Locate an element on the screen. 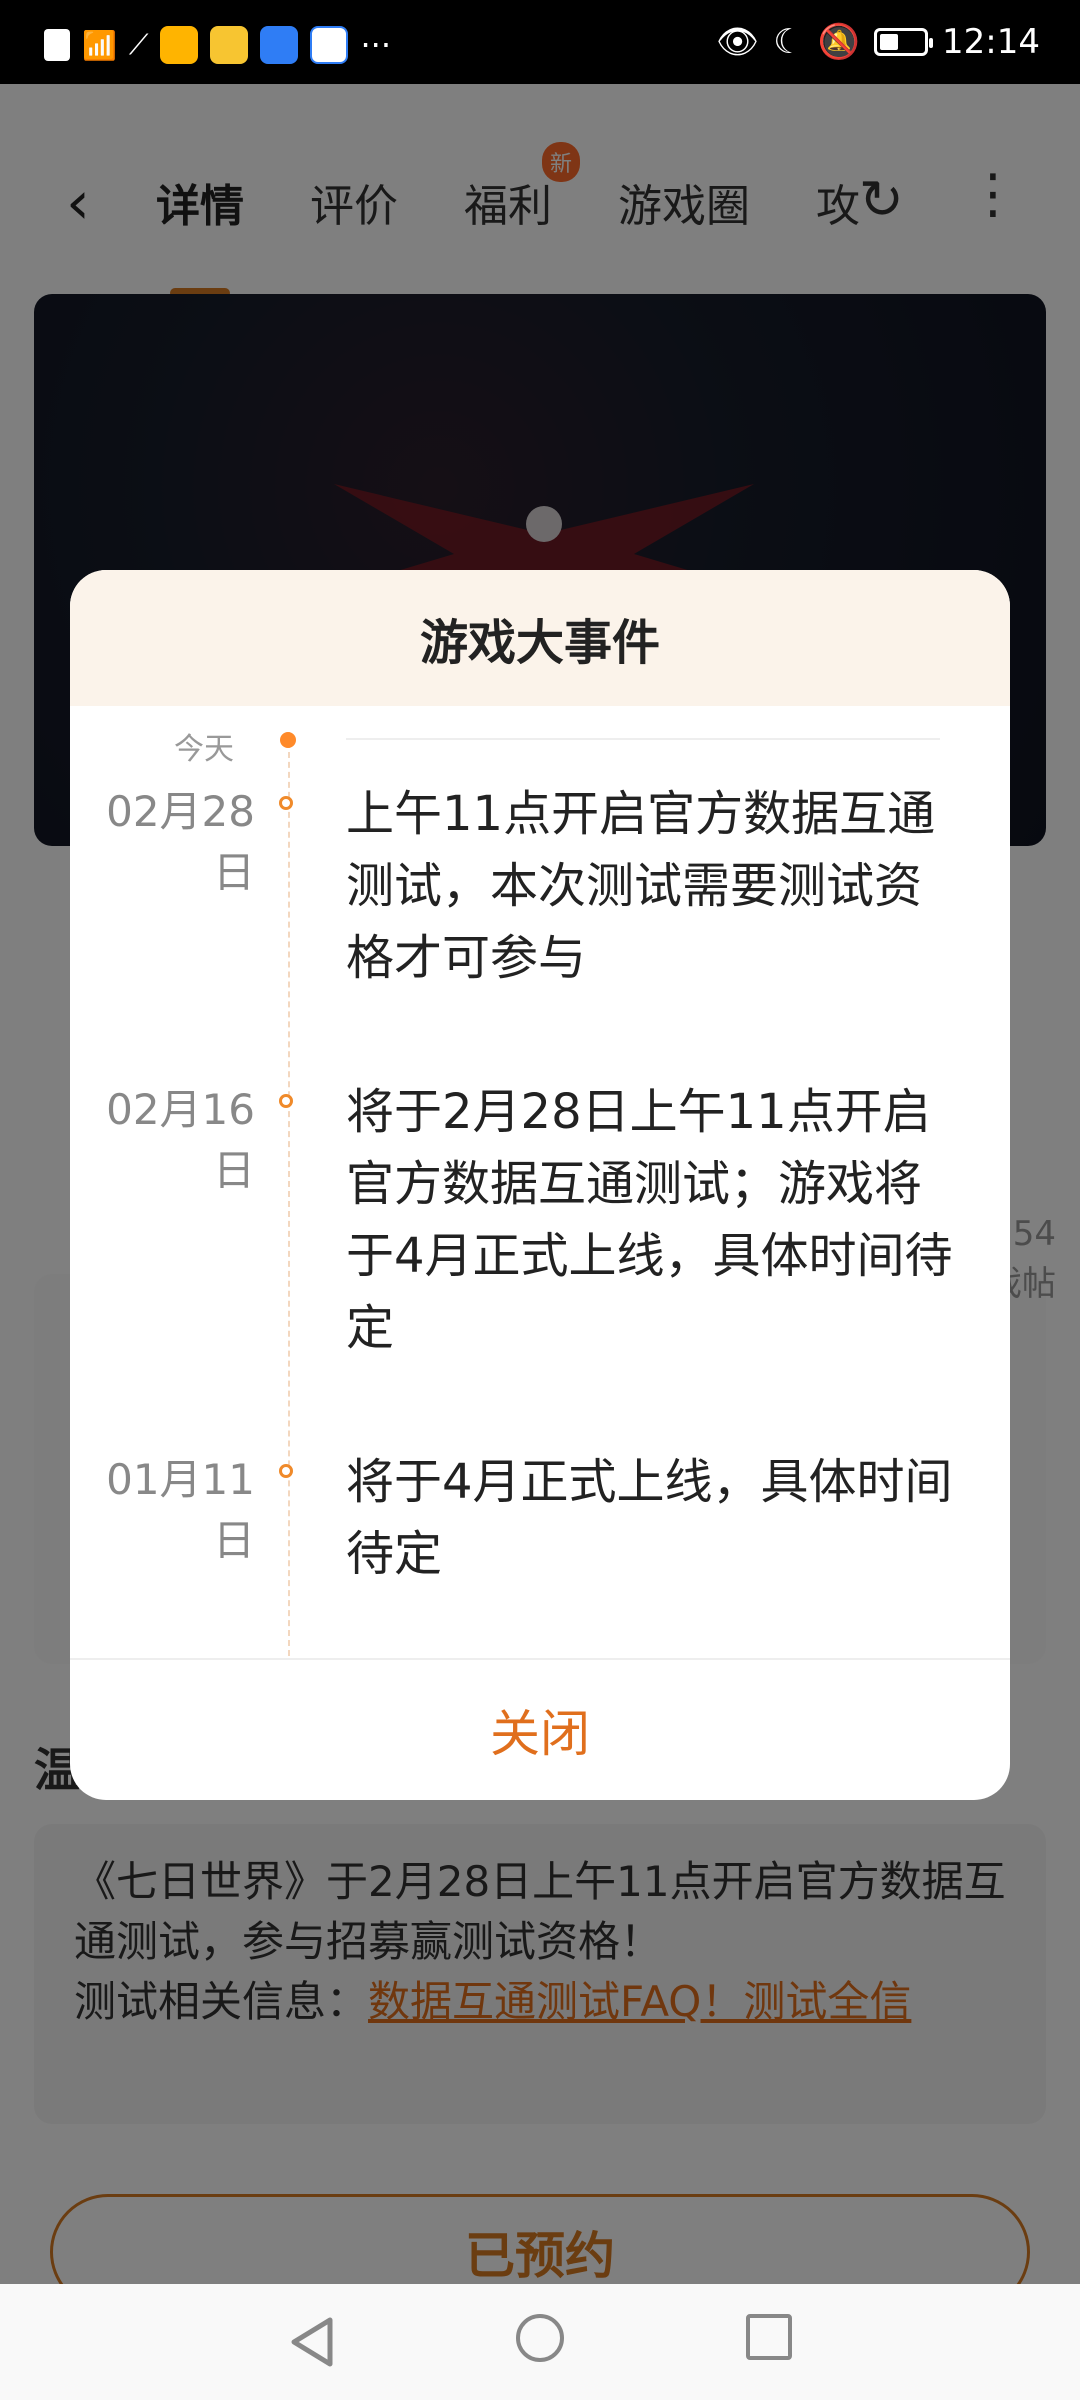  app-icon-blue is located at coordinates (279, 45).